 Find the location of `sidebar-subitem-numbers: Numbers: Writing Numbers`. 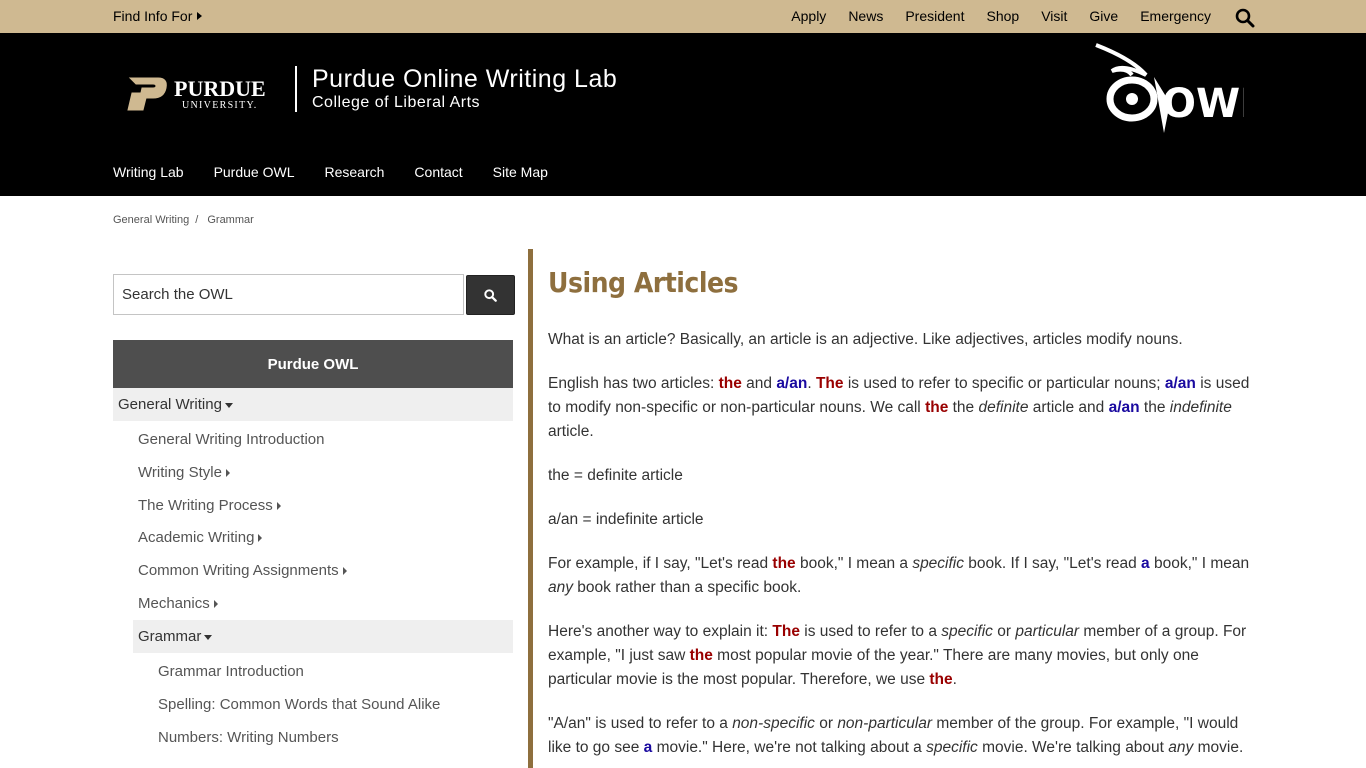

sidebar-subitem-numbers: Numbers: Writing Numbers is located at coordinates (248, 737).